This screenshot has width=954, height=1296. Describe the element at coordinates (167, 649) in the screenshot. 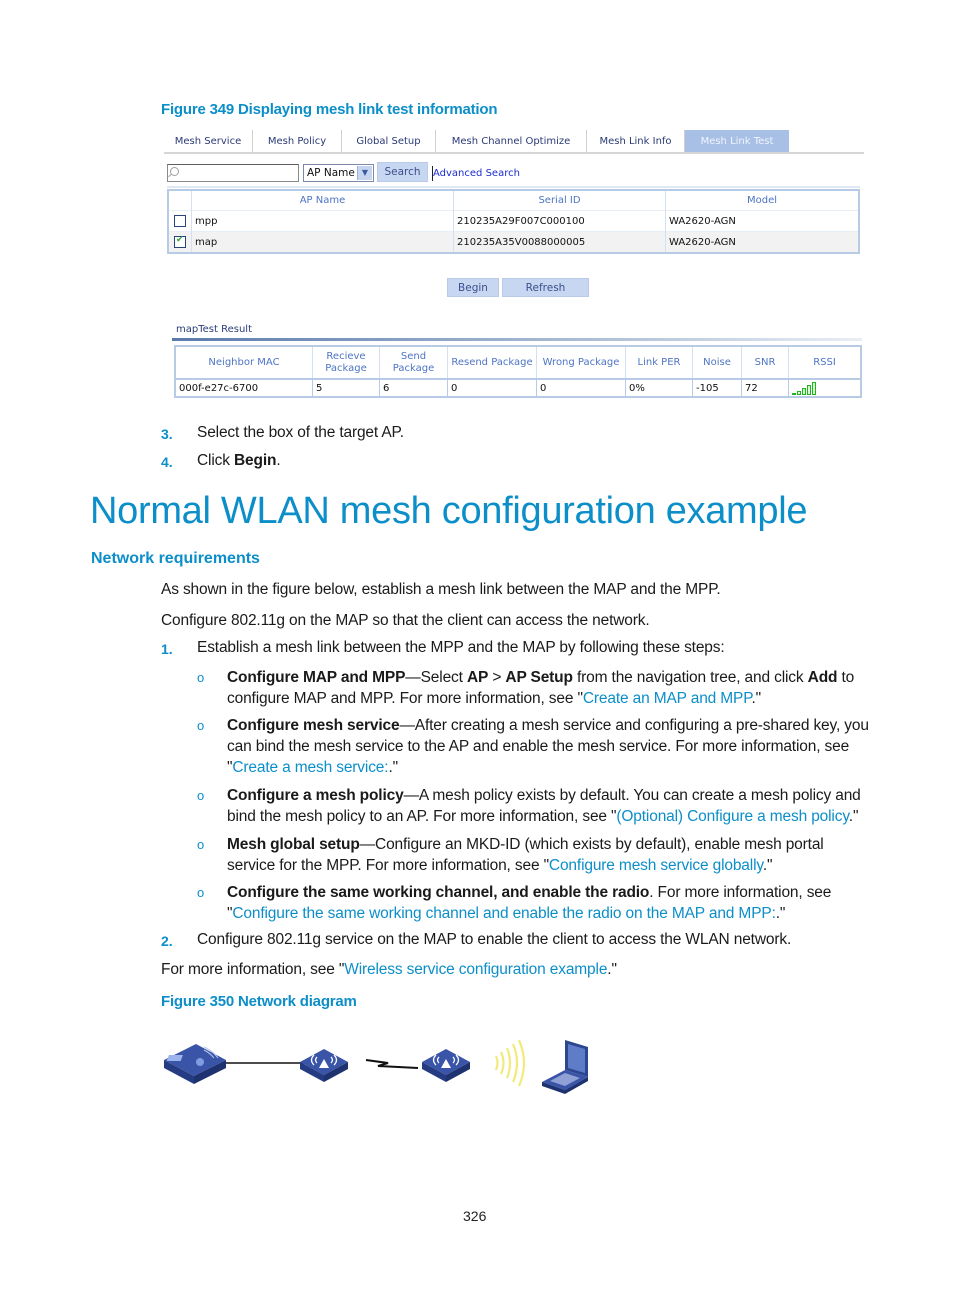

I see `step-number: 1.` at that location.